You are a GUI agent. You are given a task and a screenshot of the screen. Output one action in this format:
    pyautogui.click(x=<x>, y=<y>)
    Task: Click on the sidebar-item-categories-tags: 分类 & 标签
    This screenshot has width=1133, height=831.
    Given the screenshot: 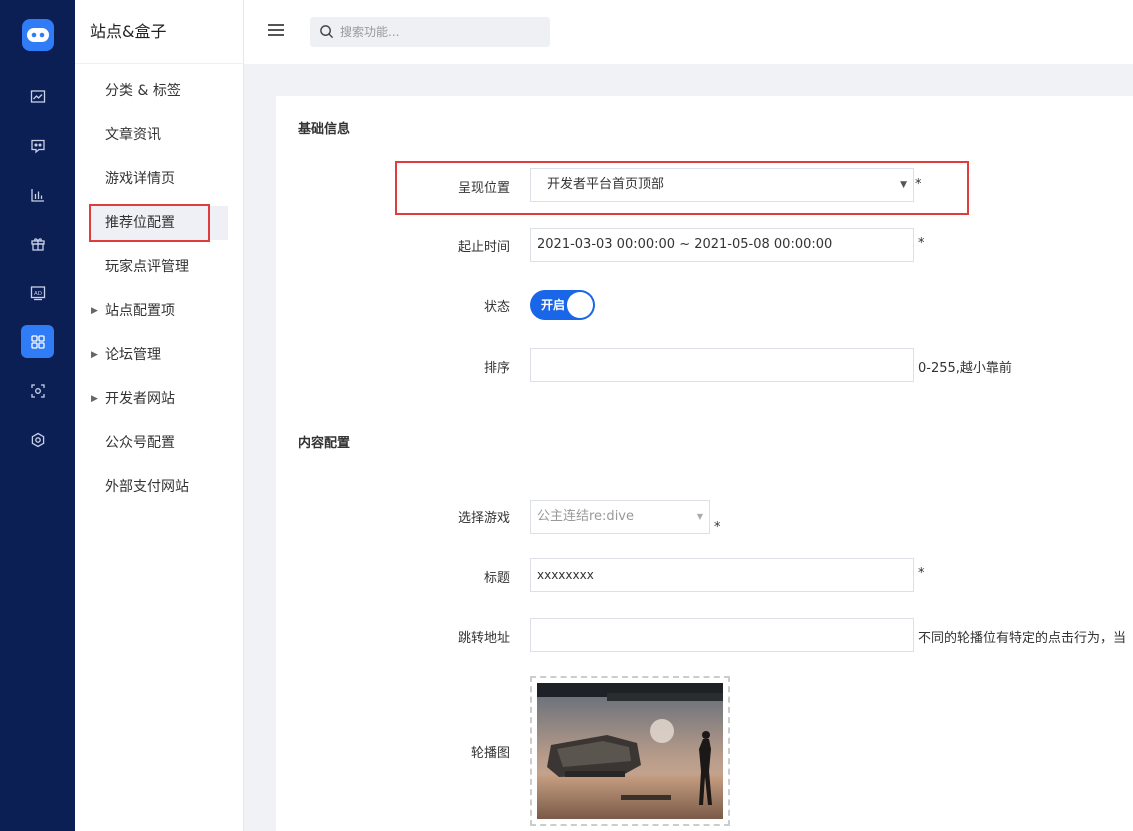 What is the action you would take?
    pyautogui.click(x=159, y=91)
    